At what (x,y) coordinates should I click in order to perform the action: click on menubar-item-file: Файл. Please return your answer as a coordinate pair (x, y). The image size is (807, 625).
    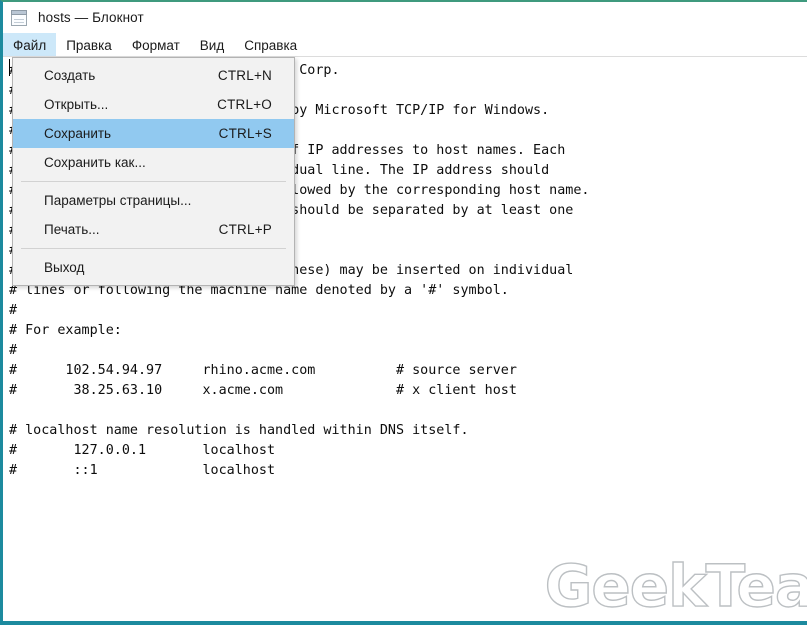
    Looking at the image, I should click on (30, 45).